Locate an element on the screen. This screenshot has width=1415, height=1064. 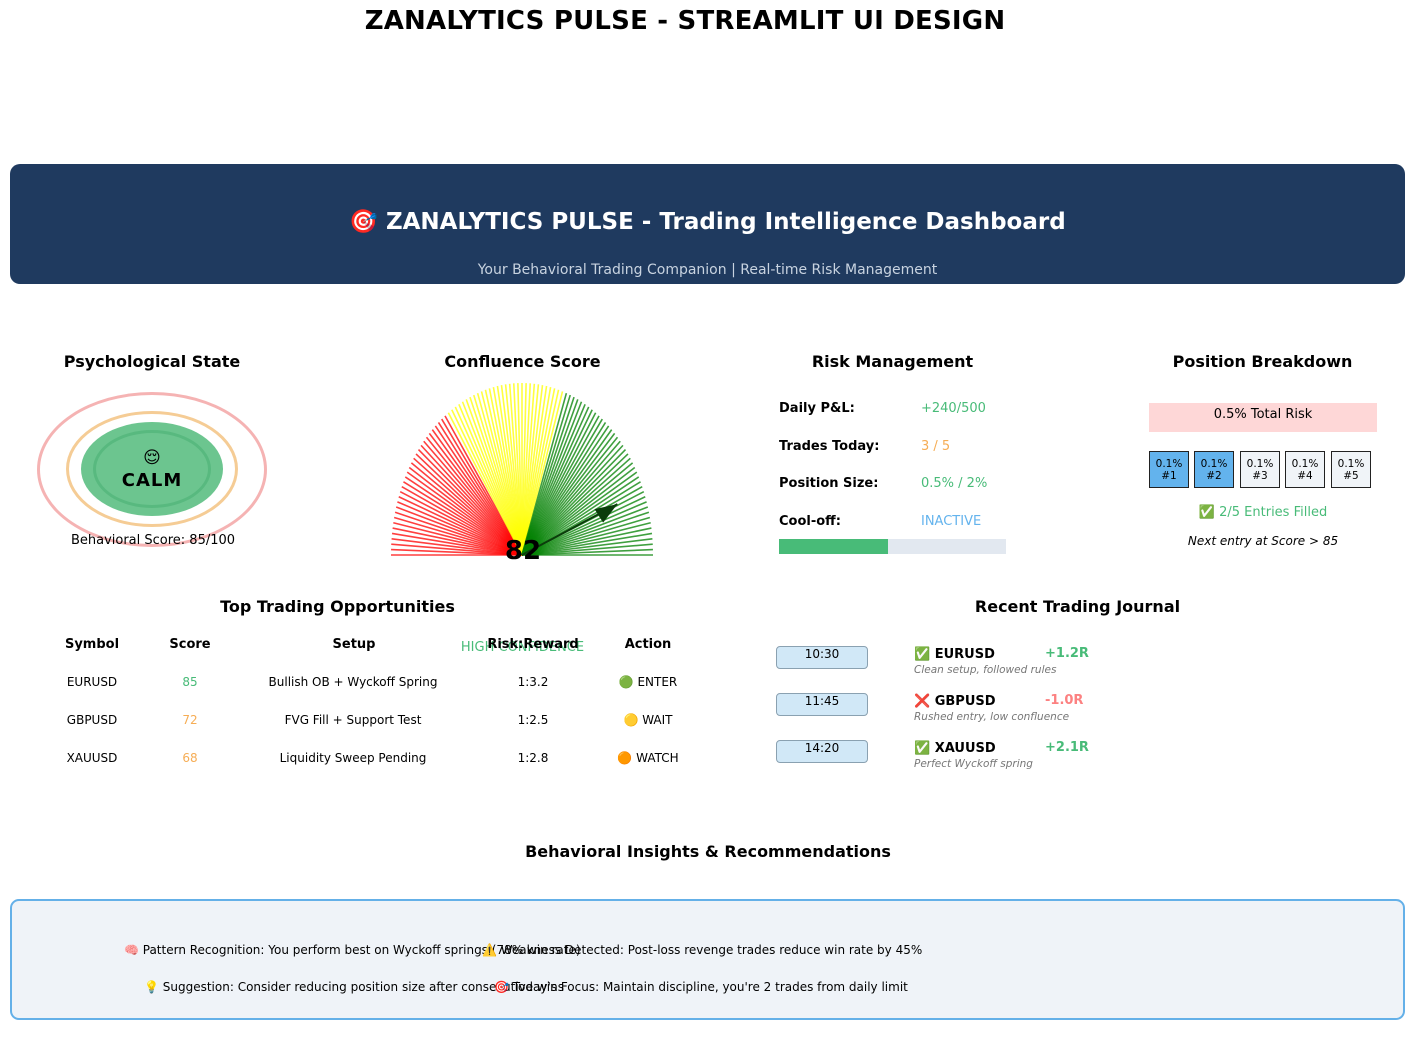
position-size-label: Position Size: is located at coordinates (829, 483).